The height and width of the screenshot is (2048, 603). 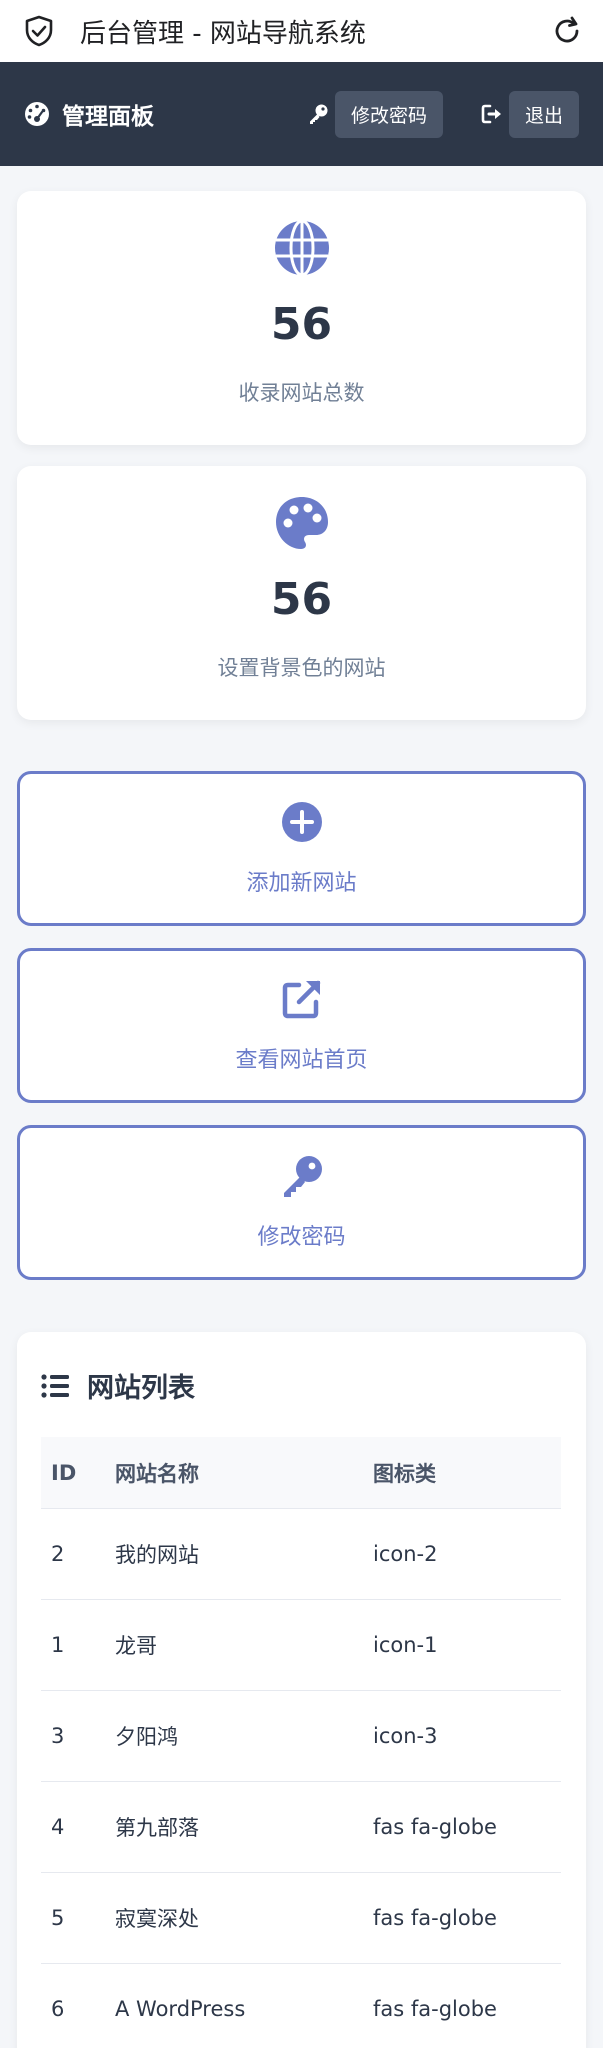 I want to click on stat-card-total-sites: 56 收录网站总数, so click(x=301, y=318).